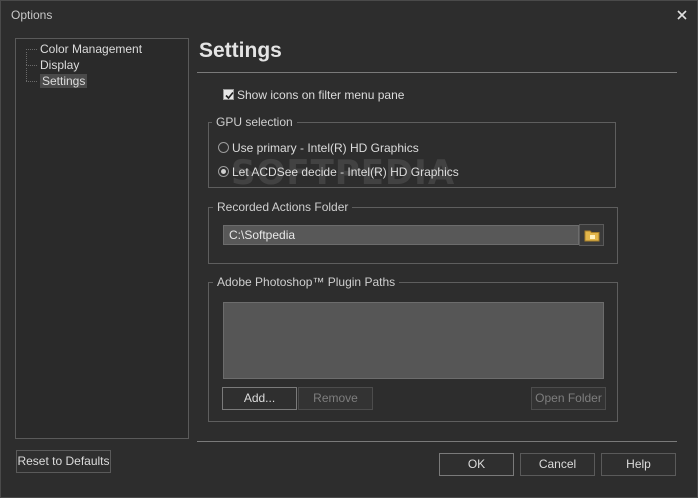  Describe the element at coordinates (283, 207) in the screenshot. I see `recorded-actions-title: Recorded Actions Folder` at that location.